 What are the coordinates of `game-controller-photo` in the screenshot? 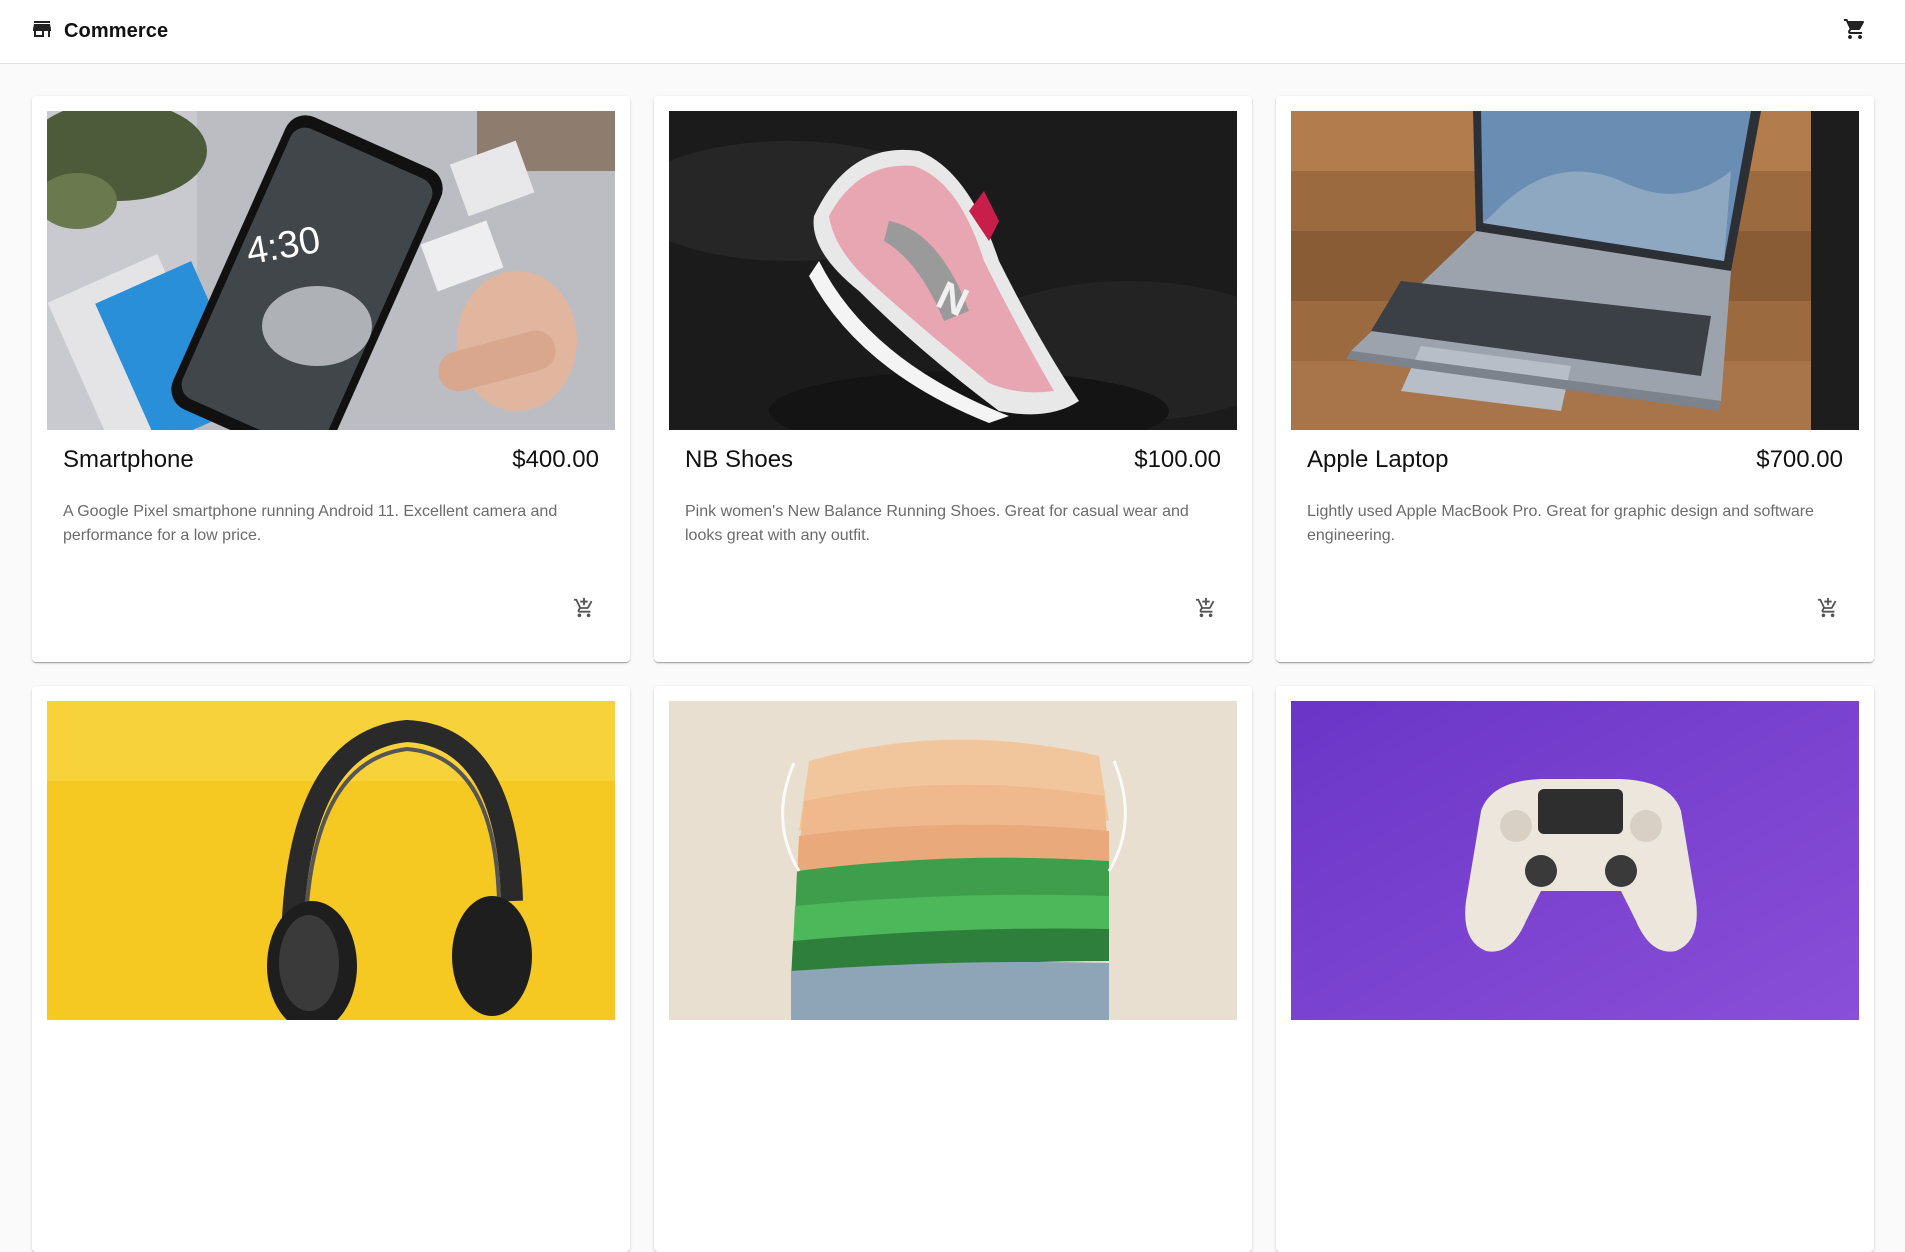 It's located at (1575, 860).